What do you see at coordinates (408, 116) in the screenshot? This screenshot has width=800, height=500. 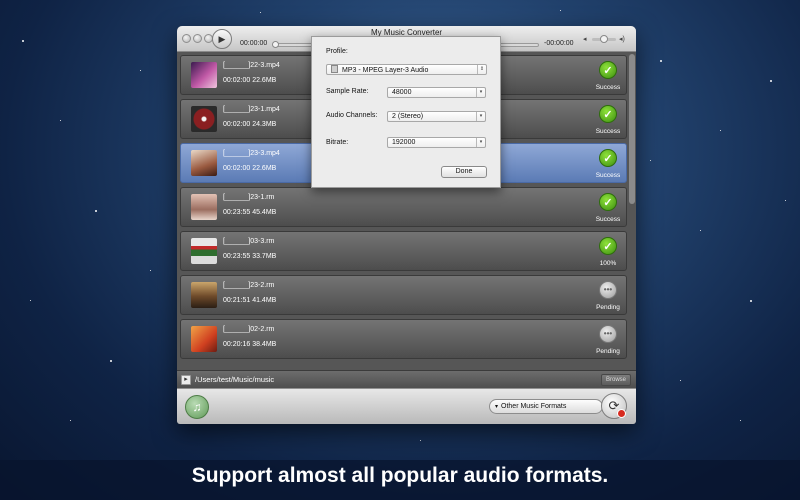 I see `audio-channels-value: 2 (Stereo)` at bounding box center [408, 116].